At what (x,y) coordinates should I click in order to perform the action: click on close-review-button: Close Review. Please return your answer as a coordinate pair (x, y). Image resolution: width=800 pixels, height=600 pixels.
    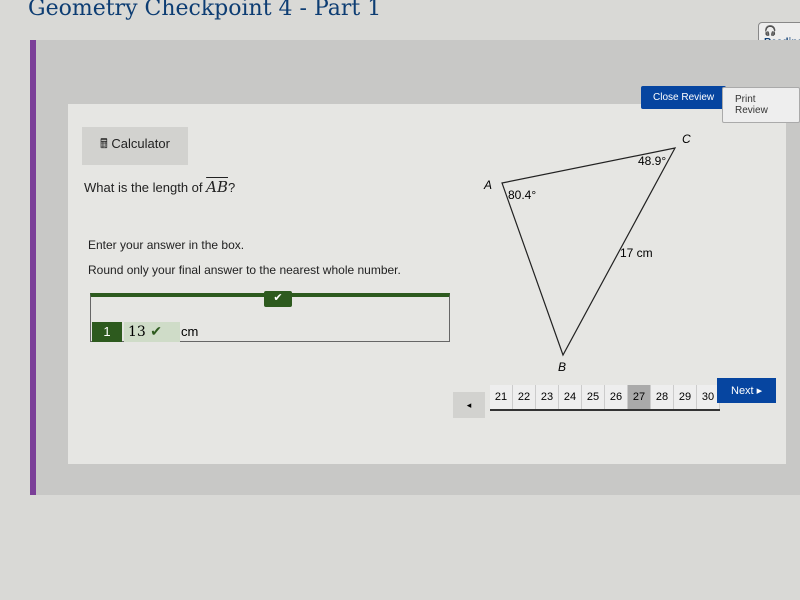
    Looking at the image, I should click on (684, 97).